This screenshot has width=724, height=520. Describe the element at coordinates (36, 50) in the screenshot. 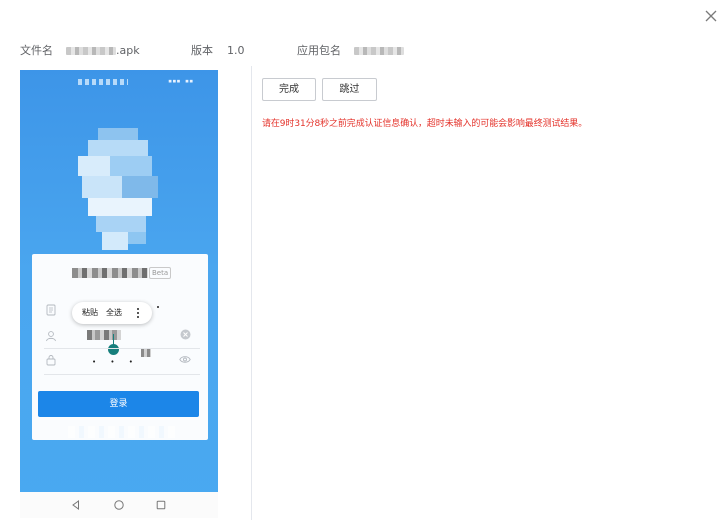

I see `file-name-label: 文件名` at that location.